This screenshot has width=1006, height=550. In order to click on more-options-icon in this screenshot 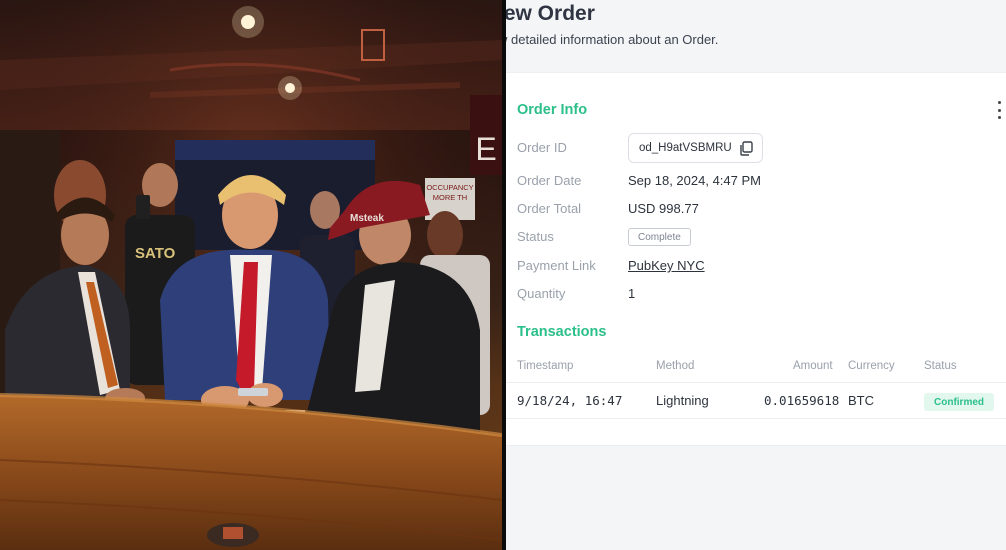, I will do `click(999, 110)`.